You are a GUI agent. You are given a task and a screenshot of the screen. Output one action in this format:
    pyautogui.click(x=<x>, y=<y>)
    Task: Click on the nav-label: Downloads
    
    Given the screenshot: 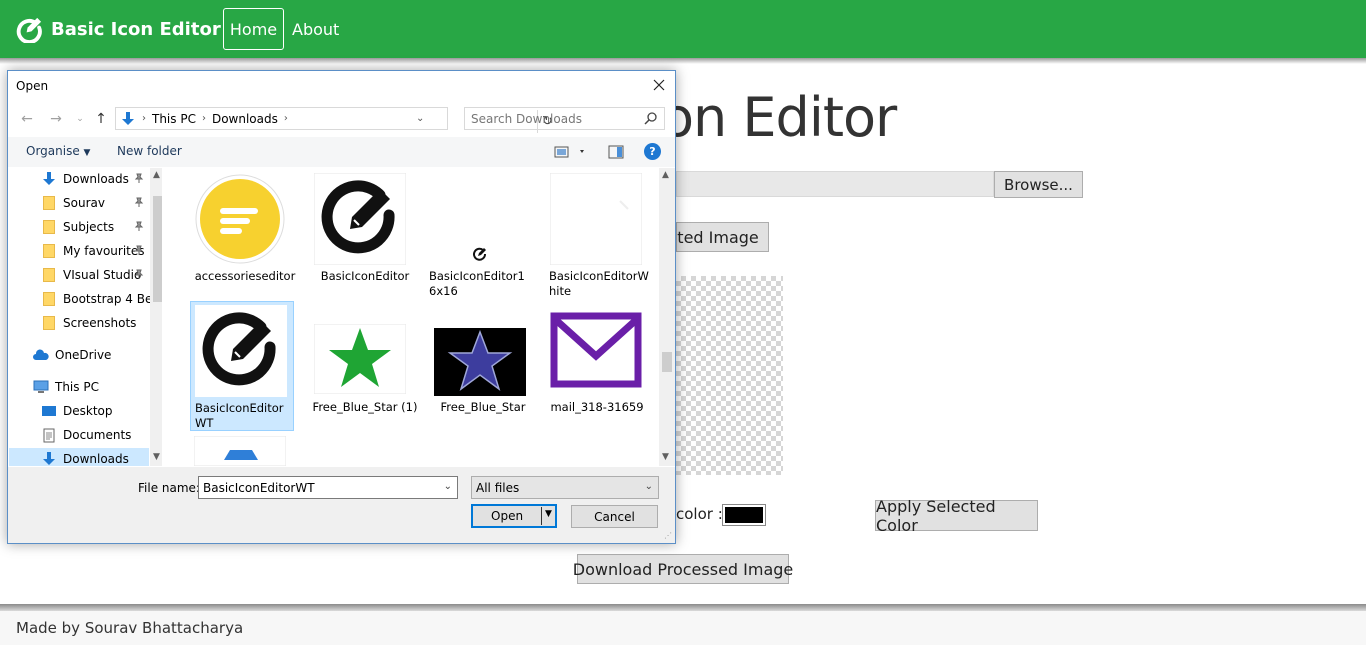 What is the action you would take?
    pyautogui.click(x=96, y=459)
    